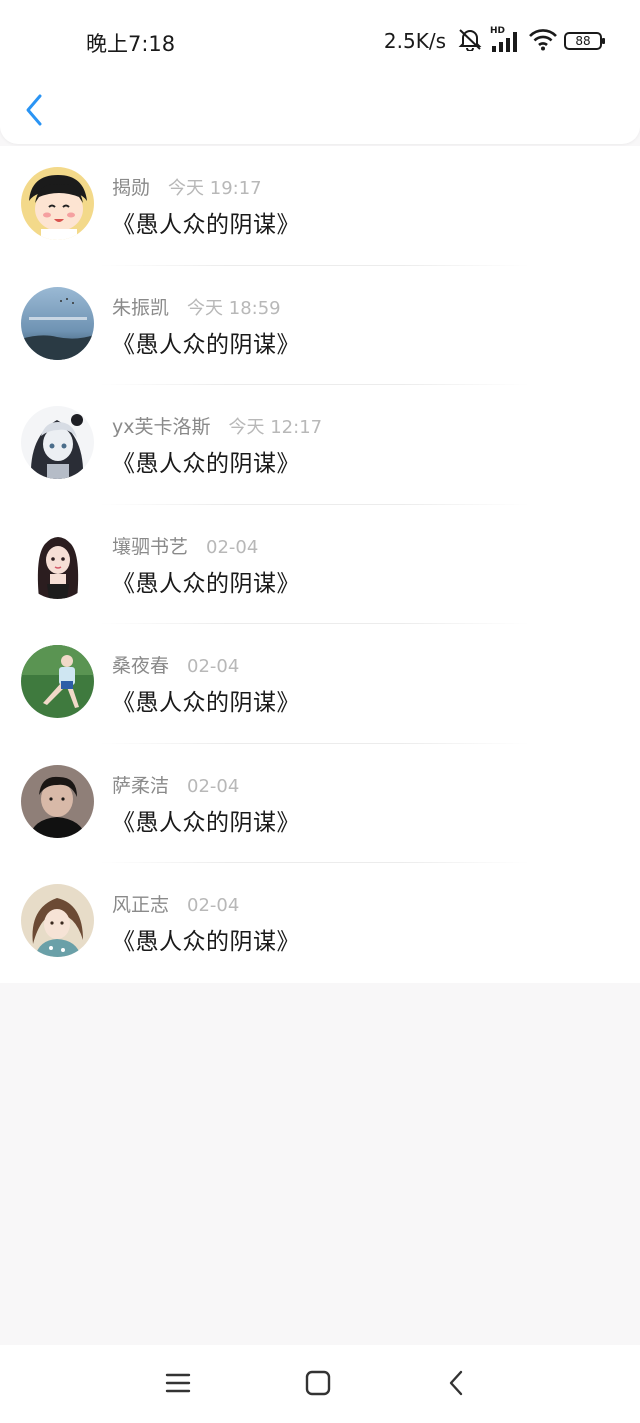 The image size is (640, 1423). Describe the element at coordinates (320, 923) in the screenshot. I see `list-item: 风正志 02-04 《愚人众的阴谋》` at that location.